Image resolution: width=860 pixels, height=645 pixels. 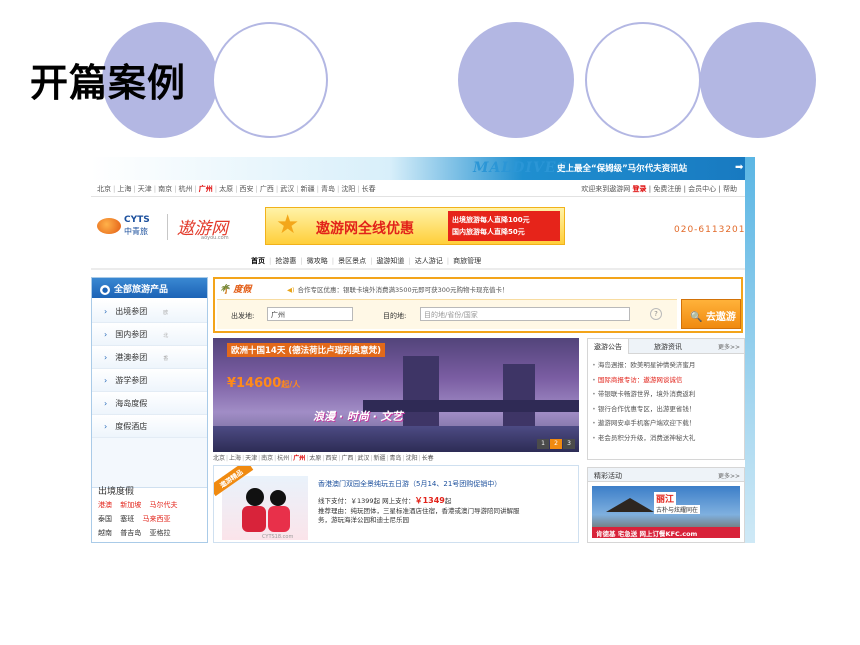 I want to click on register-link: 免费注册, so click(x=667, y=189).